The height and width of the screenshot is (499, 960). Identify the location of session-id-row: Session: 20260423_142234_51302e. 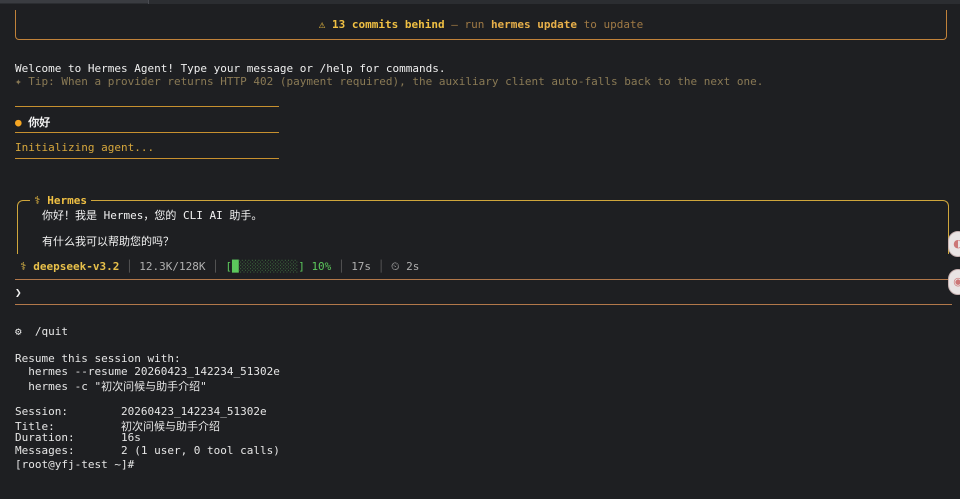
(141, 411).